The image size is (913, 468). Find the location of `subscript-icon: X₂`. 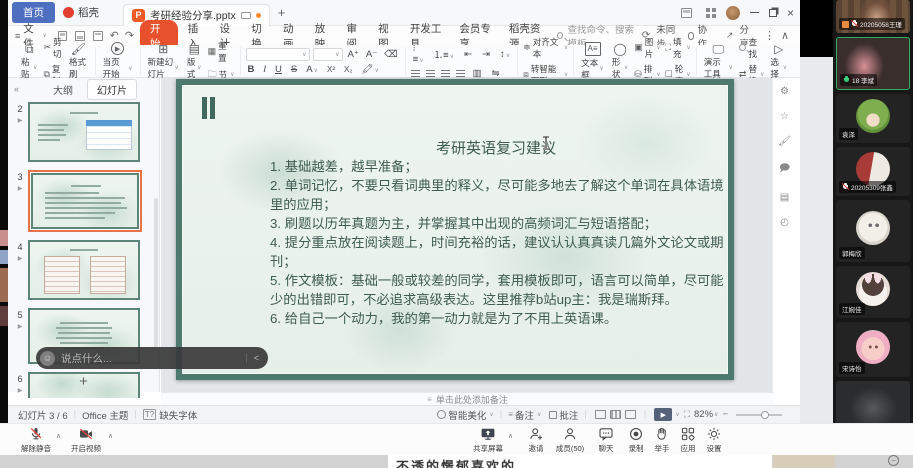

subscript-icon: X₂ is located at coordinates (348, 69).